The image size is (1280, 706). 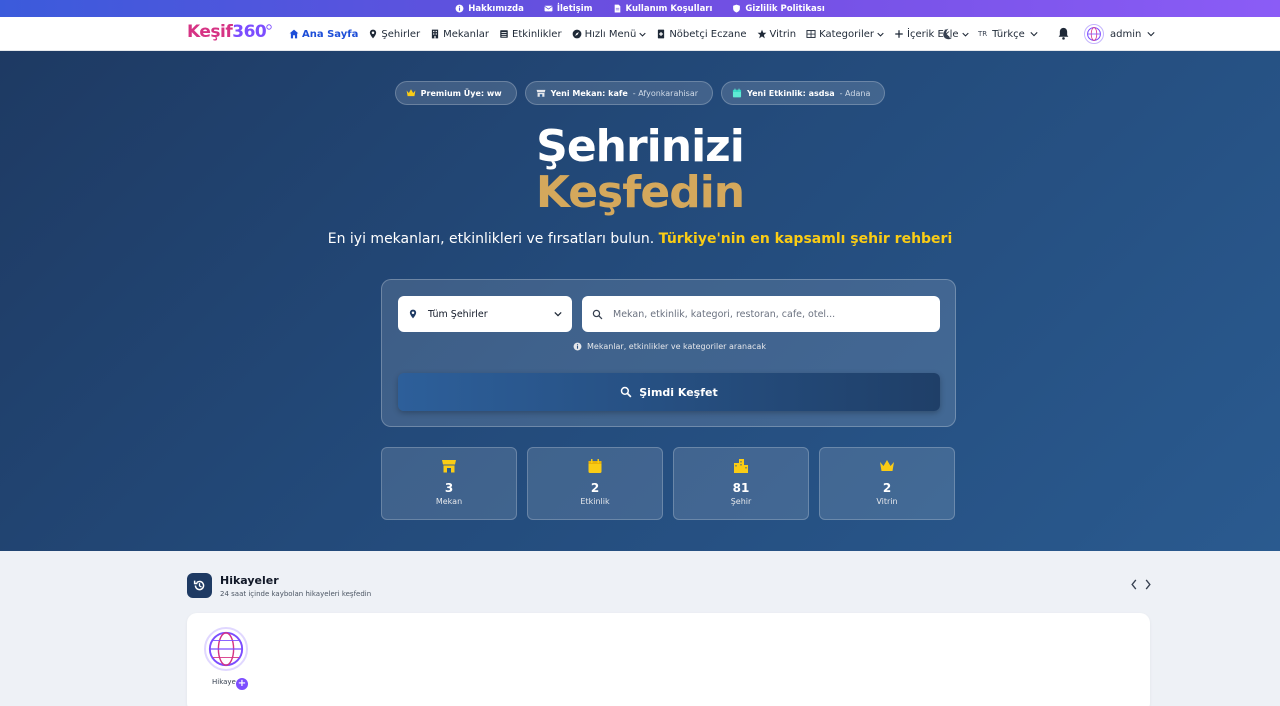 I want to click on stat-card-venues: 3 Mekan, so click(x=449, y=483).